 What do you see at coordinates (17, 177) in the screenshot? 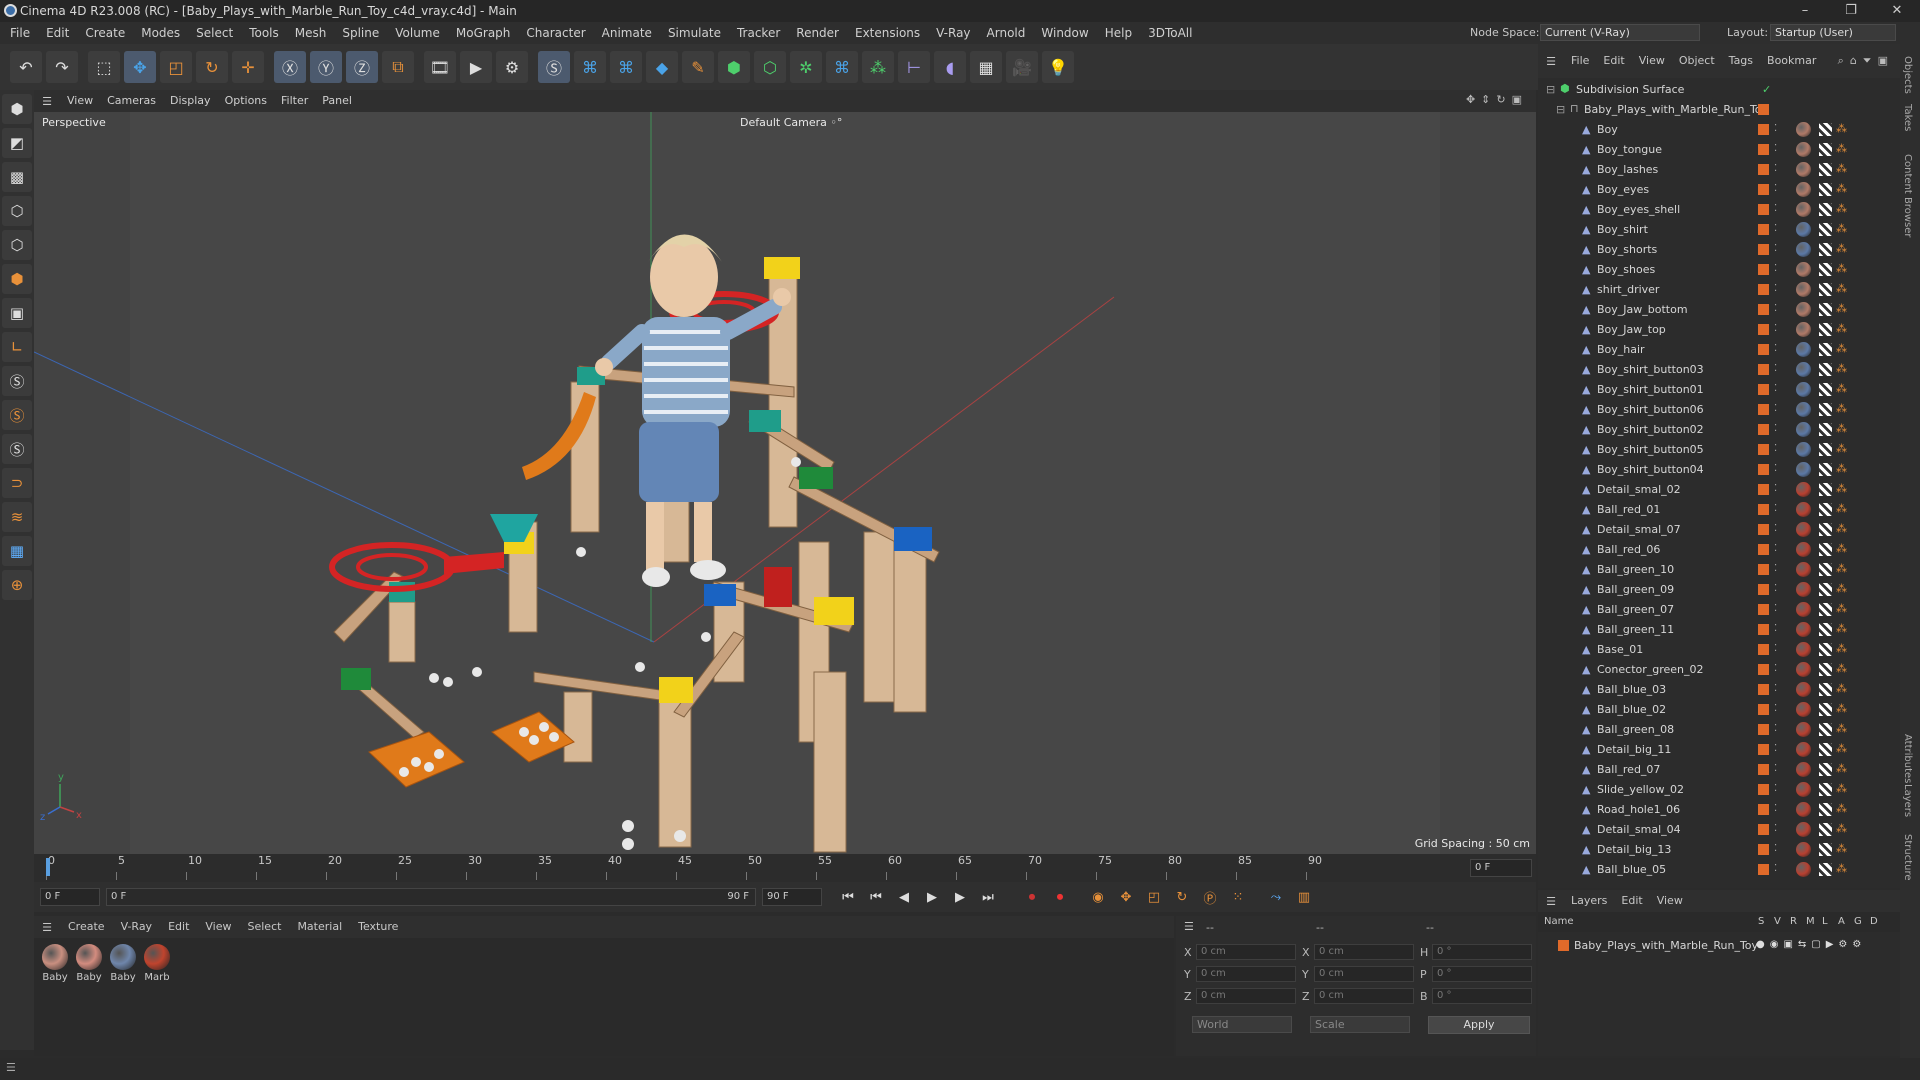
I see `texture-mode-icon: ▩` at bounding box center [17, 177].